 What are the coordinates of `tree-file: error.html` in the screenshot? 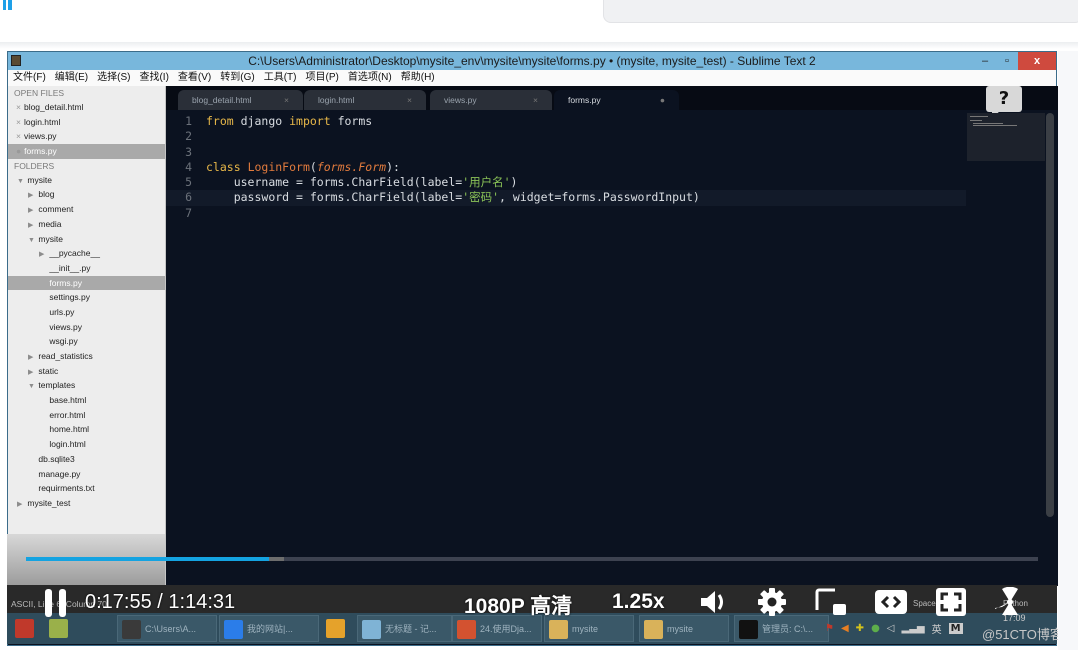 It's located at (86, 415).